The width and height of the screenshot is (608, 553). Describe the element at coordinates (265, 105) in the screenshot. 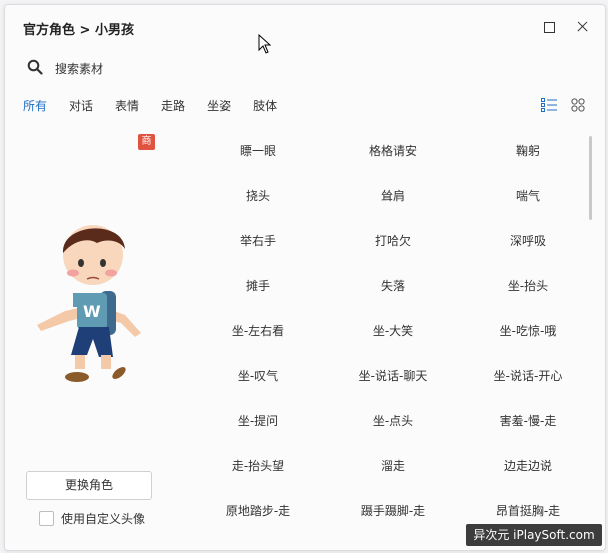

I see `tab-limbs: 肢体` at that location.